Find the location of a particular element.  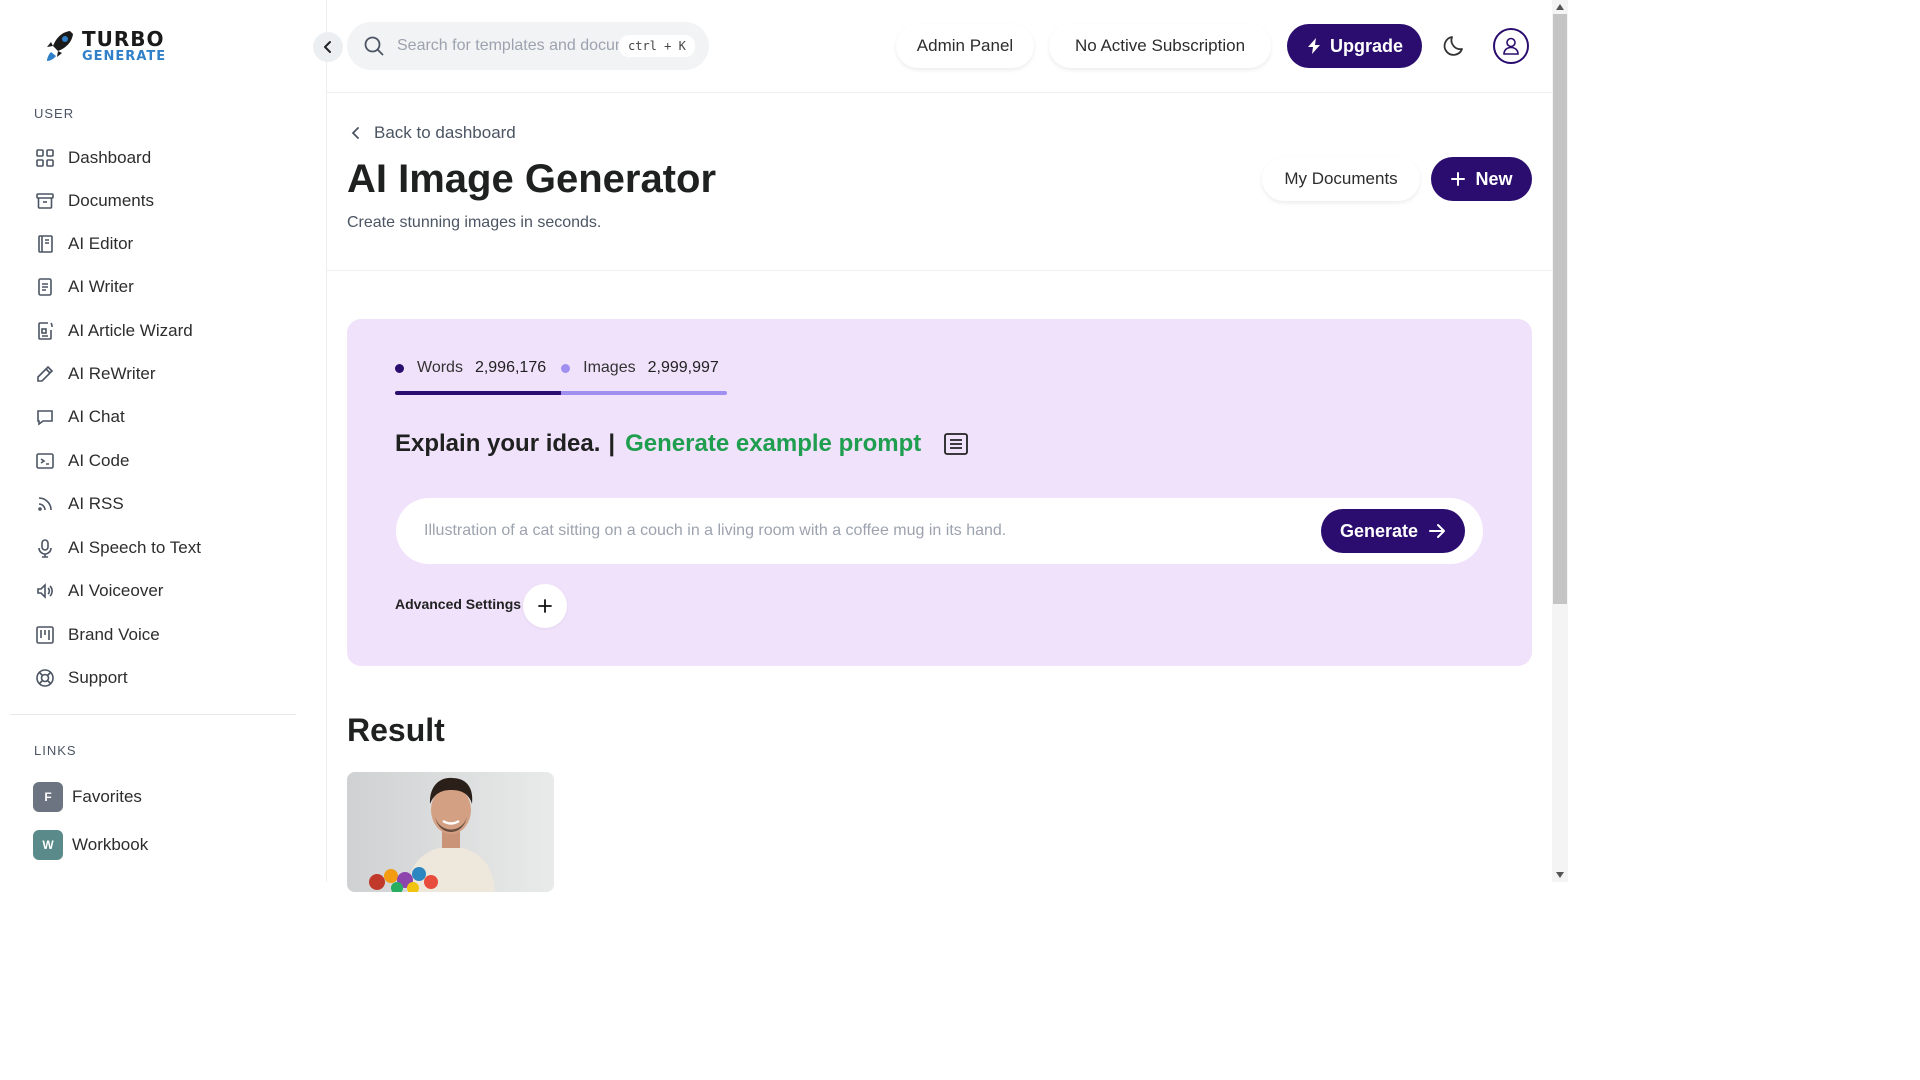

sidebar-item-label: Dashboard is located at coordinates (110, 157).